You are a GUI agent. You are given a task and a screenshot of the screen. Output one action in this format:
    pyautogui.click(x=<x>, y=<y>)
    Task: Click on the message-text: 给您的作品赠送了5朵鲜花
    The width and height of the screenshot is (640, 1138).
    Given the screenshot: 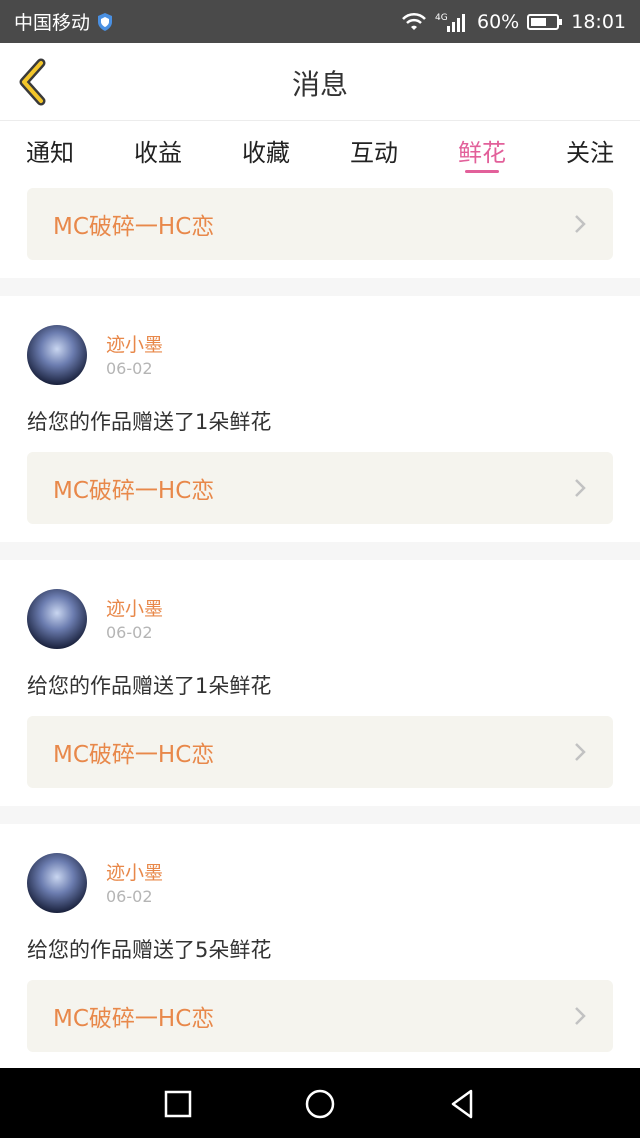 What is the action you would take?
    pyautogui.click(x=149, y=950)
    